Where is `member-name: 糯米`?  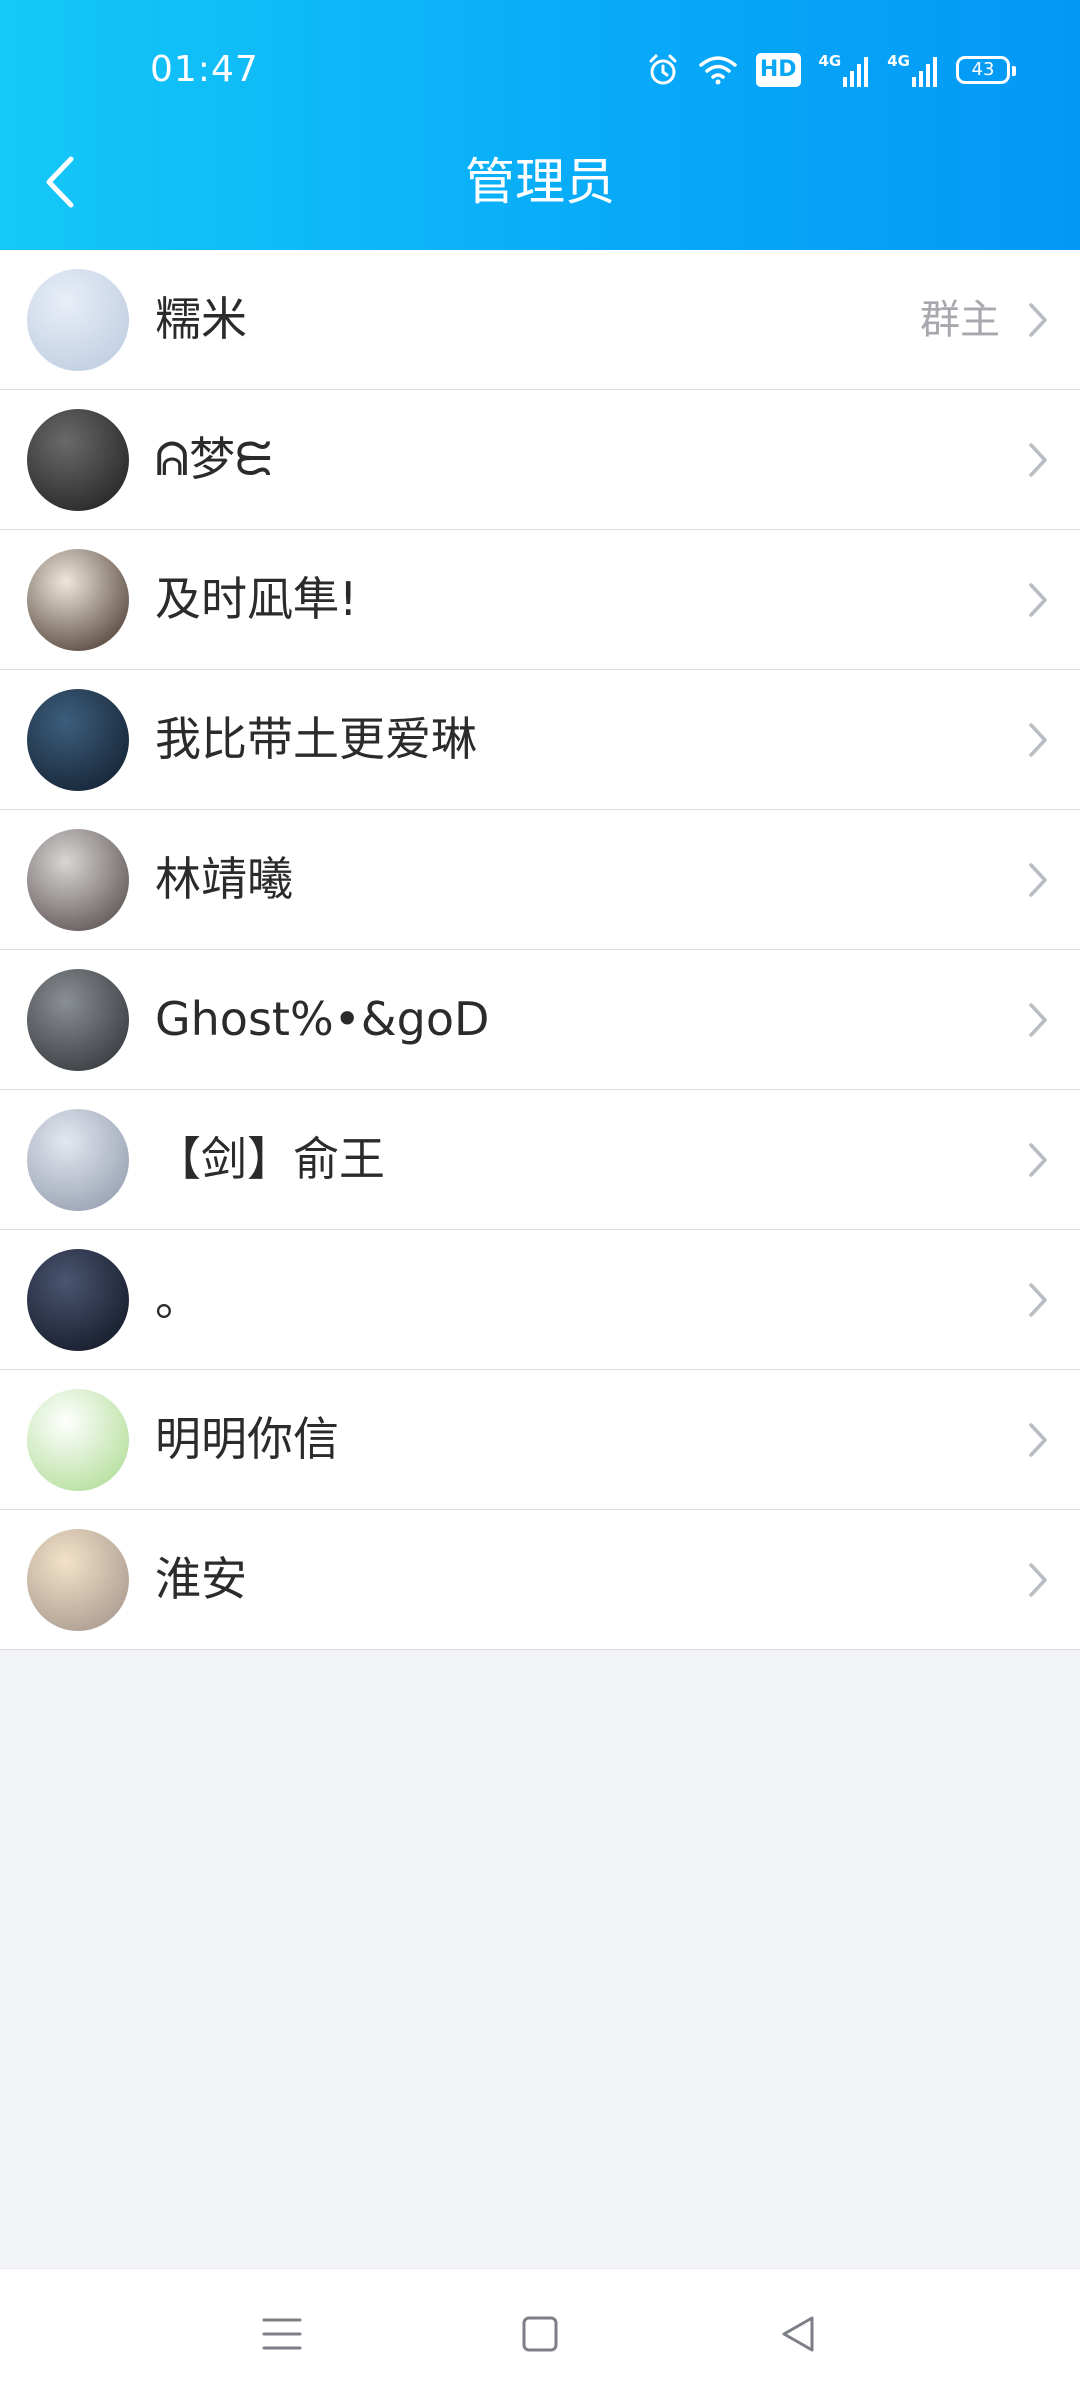
member-name: 糯米 is located at coordinates (201, 319).